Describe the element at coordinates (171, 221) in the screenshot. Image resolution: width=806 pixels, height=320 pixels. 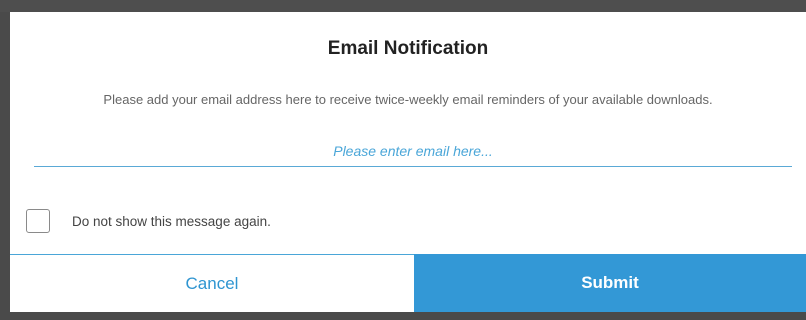
I see `dont-show-again-label: Do not show this message again.` at that location.